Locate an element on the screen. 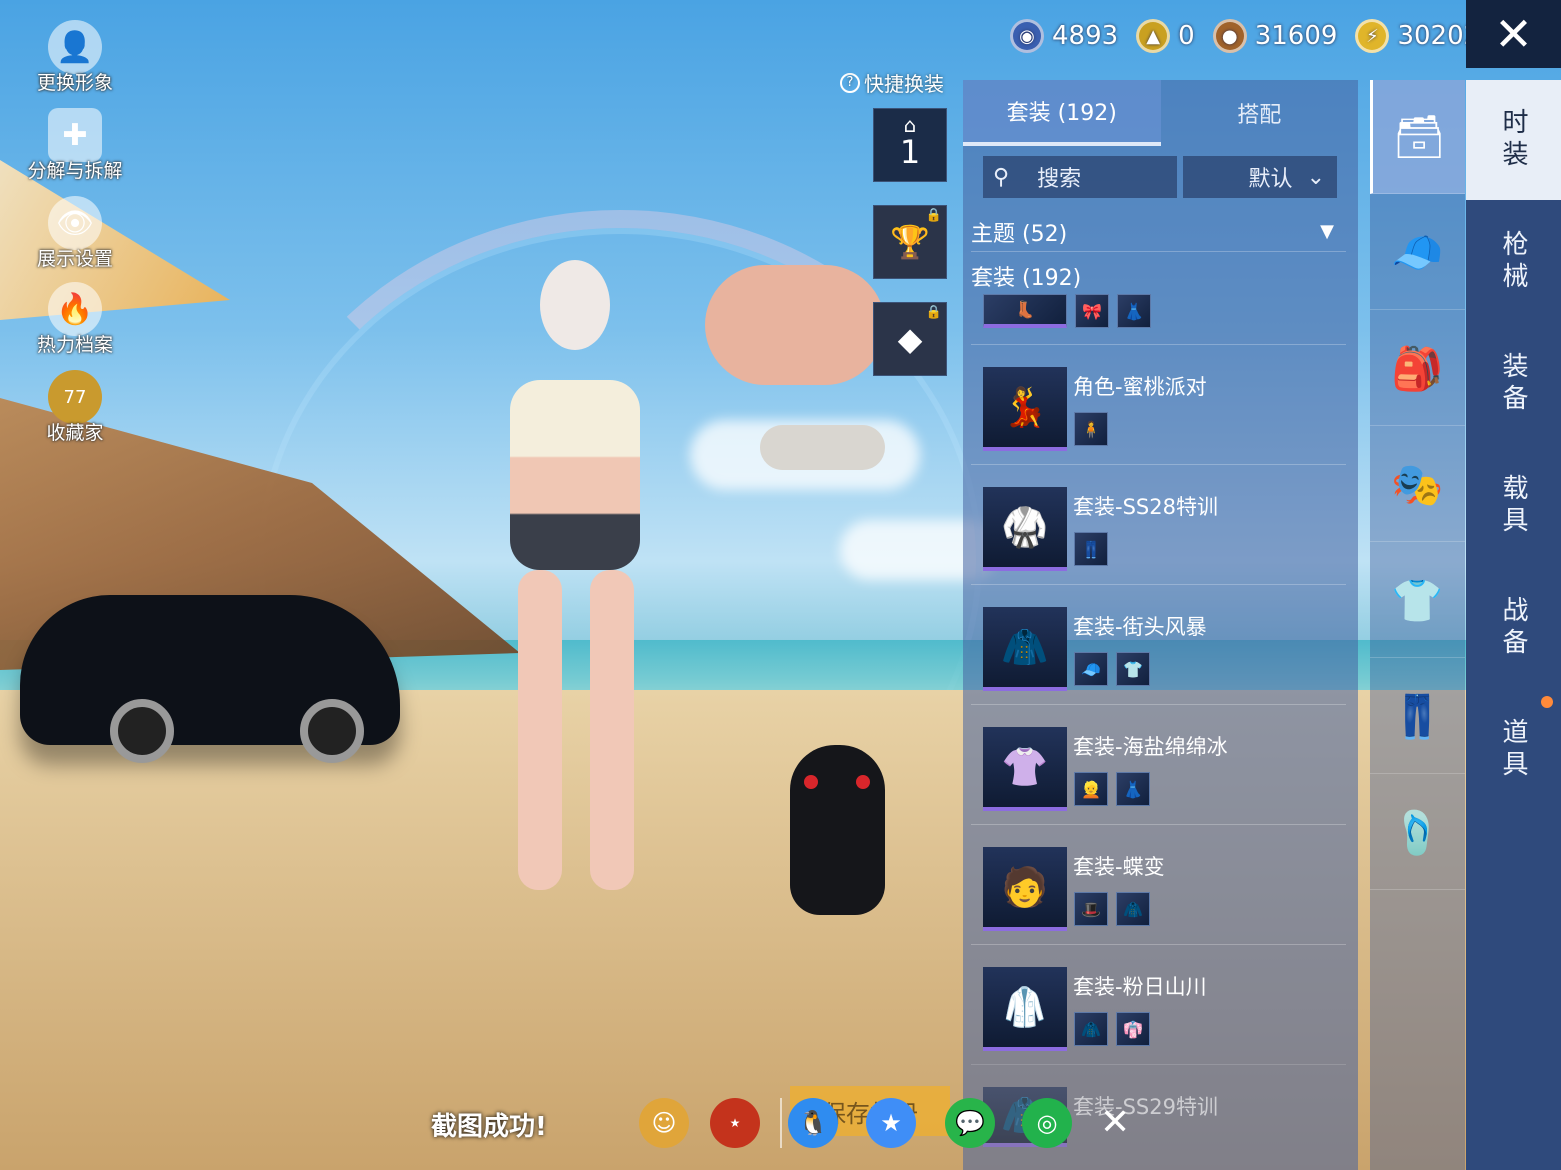 The image size is (1561, 1170). share-close-button: ✕ is located at coordinates (1115, 1122).